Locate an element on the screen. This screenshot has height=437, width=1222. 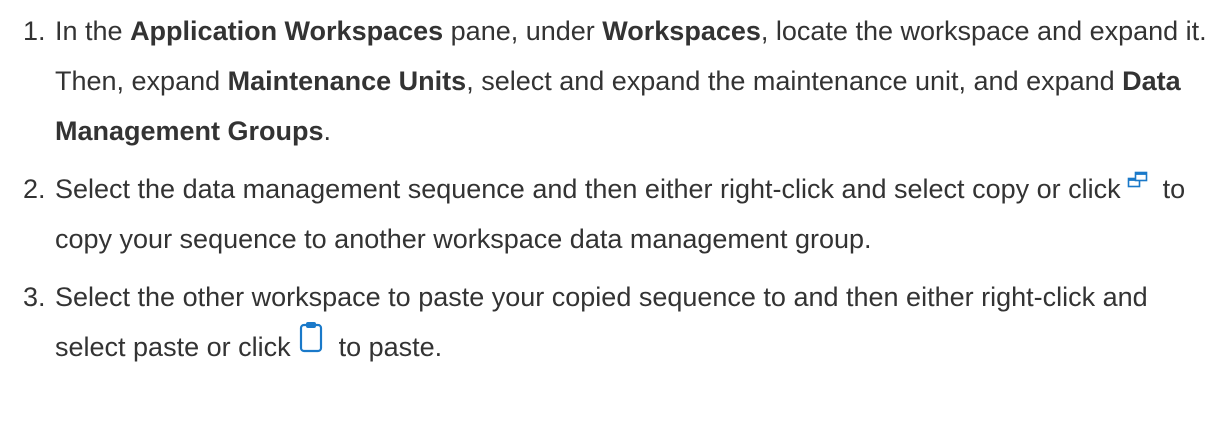
step-number: 3. is located at coordinates (34, 297).